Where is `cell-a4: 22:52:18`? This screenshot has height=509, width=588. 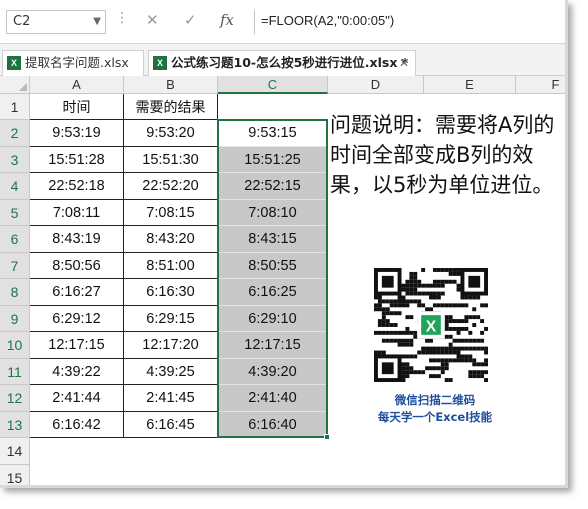
cell-a4: 22:52:18 is located at coordinates (77, 186).